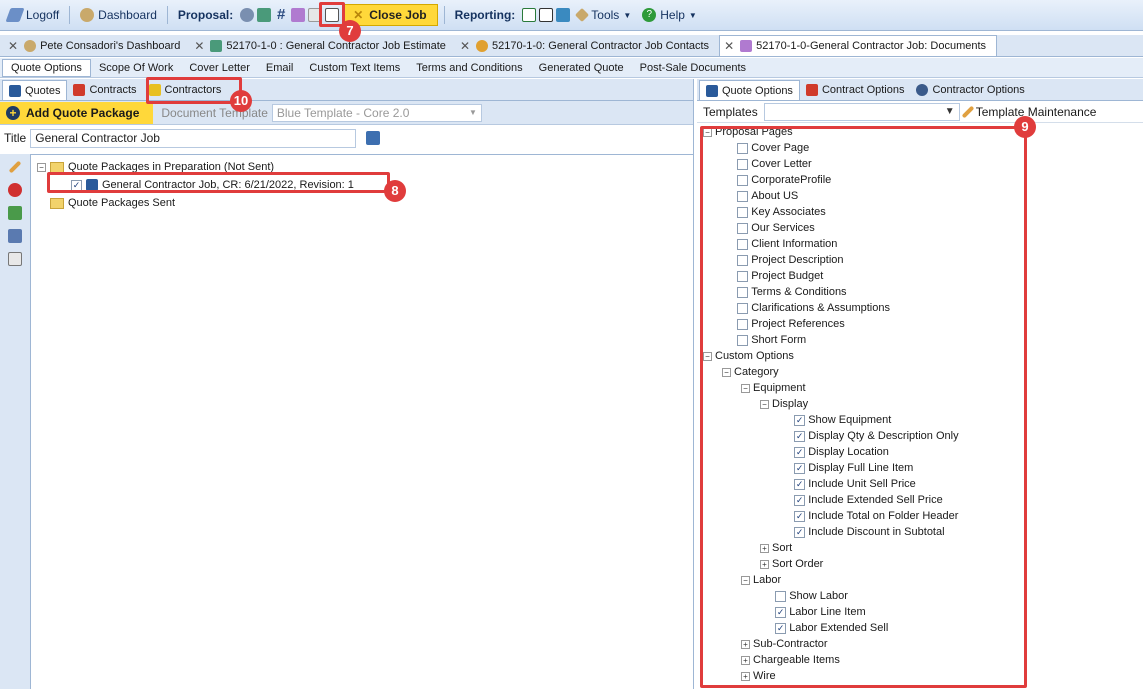 The image size is (1143, 689). I want to click on hash-icon: #, so click(281, 14).